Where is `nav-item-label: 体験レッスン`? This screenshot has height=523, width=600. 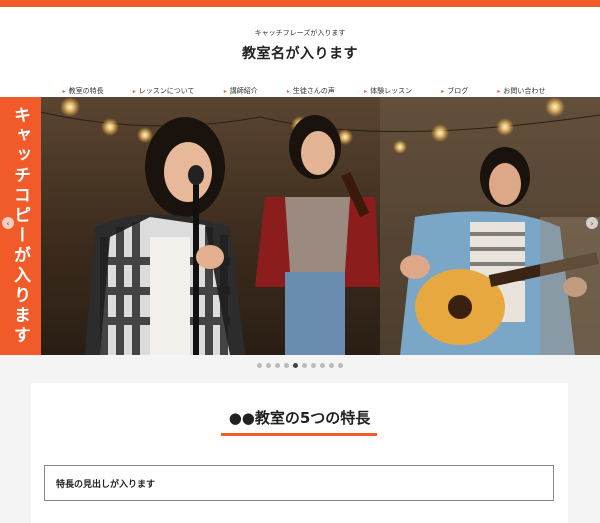
nav-item-label: 体験レッスン is located at coordinates (391, 91).